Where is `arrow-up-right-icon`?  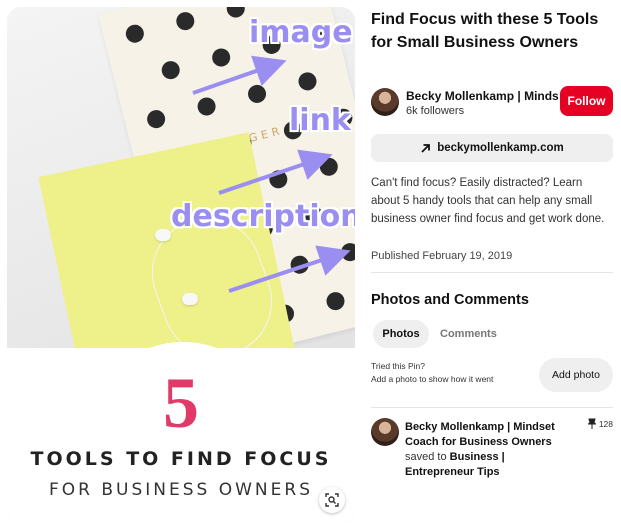
arrow-up-right-icon is located at coordinates (426, 148).